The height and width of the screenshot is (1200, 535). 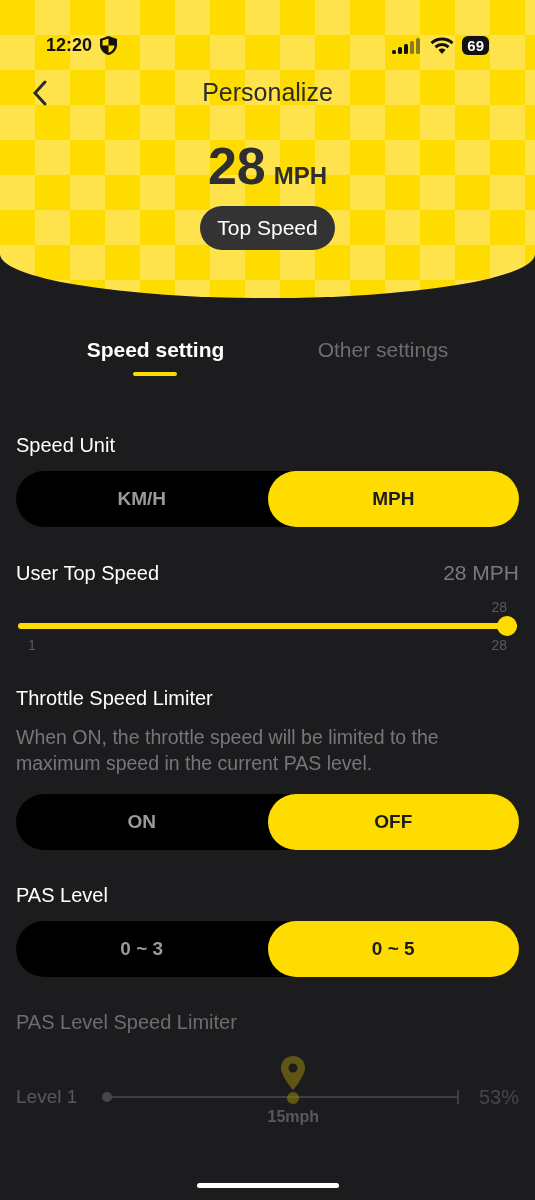 What do you see at coordinates (109, 45) in the screenshot?
I see `shield-icon` at bounding box center [109, 45].